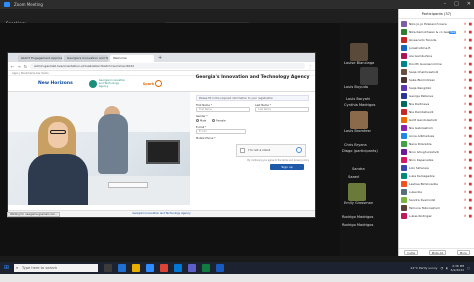 Image resolution: width=474 pixels, height=282 pixels. What do you see at coordinates (441, 268) in the screenshot?
I see `wifi-icon: ◔` at bounding box center [441, 268].